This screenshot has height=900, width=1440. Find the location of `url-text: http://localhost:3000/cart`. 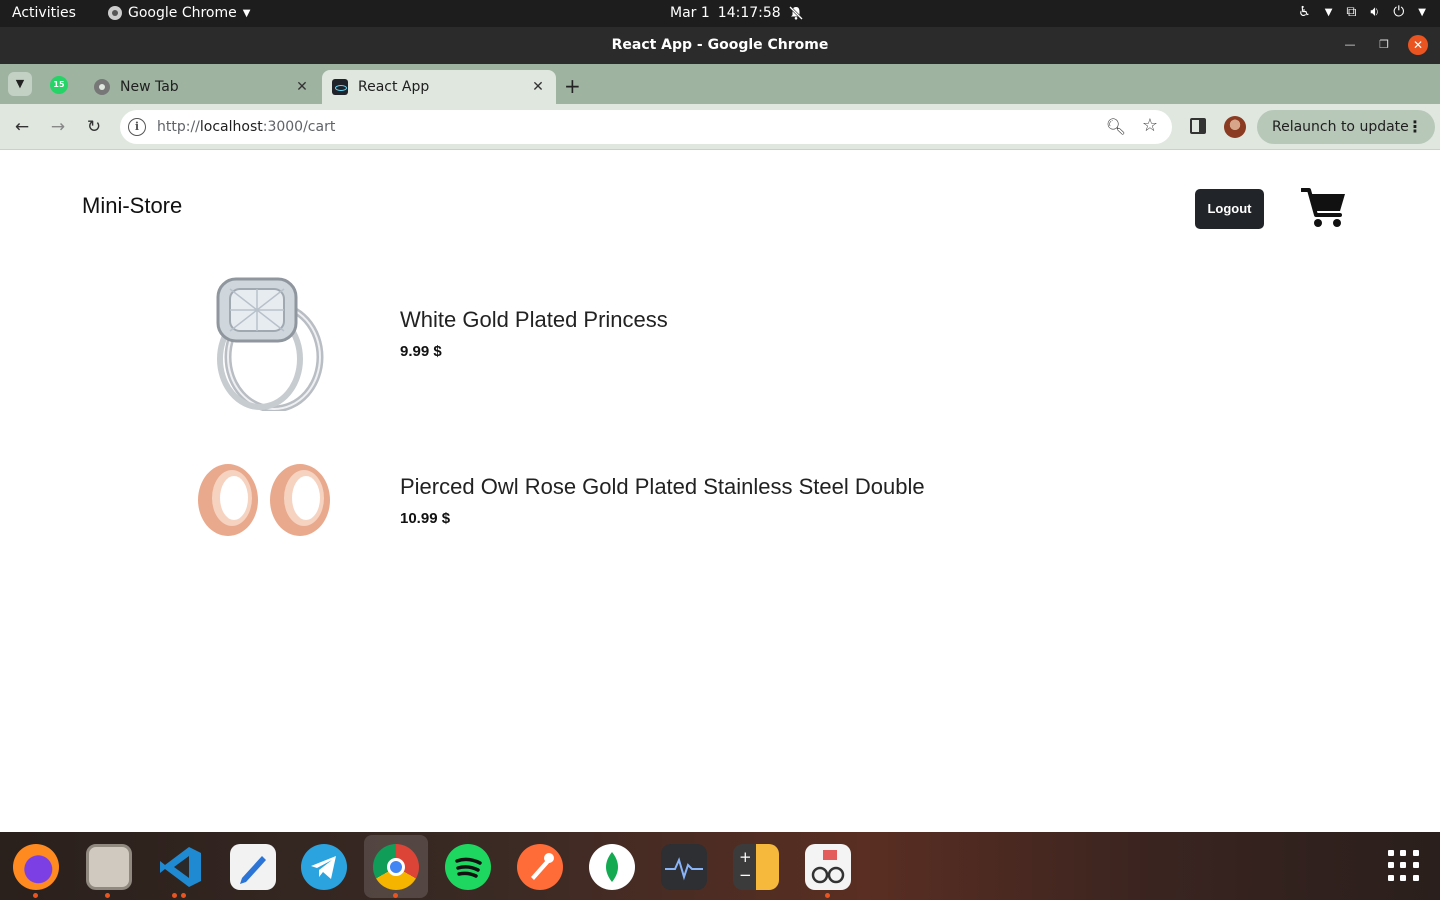

url-text: http://localhost:3000/cart is located at coordinates (246, 127).